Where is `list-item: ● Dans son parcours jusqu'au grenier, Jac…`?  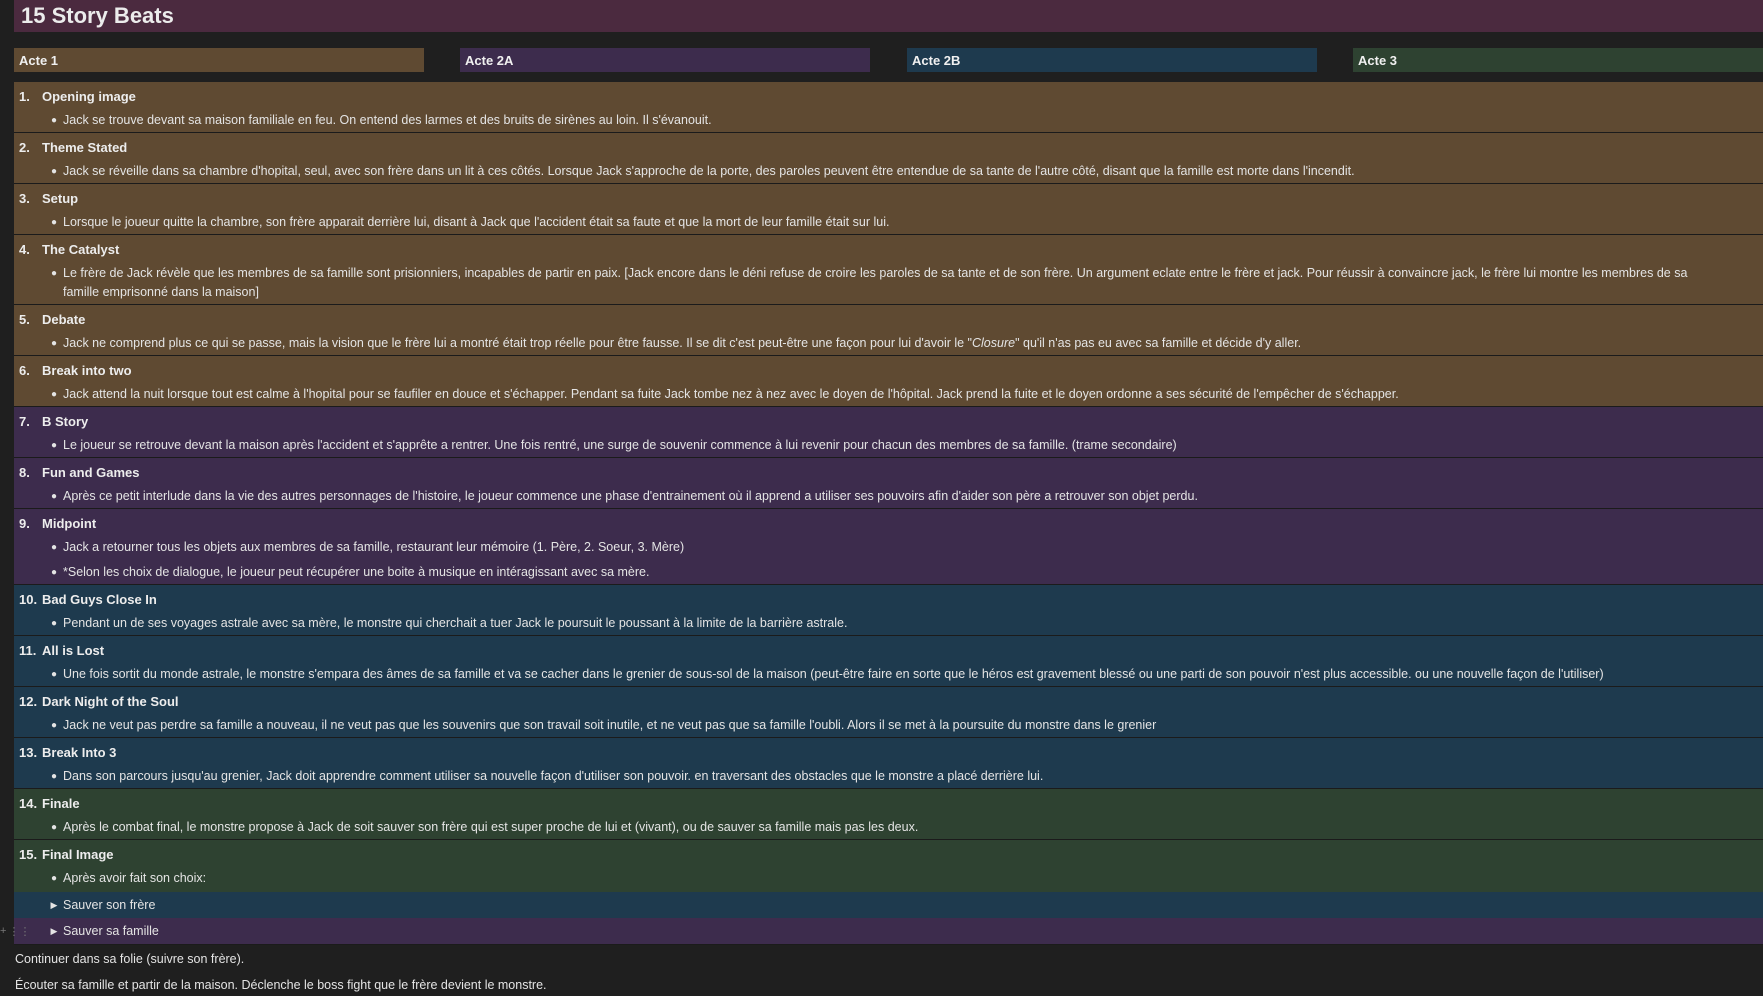
list-item: ● Dans son parcours jusqu'au grenier, Jac… is located at coordinates (891, 776).